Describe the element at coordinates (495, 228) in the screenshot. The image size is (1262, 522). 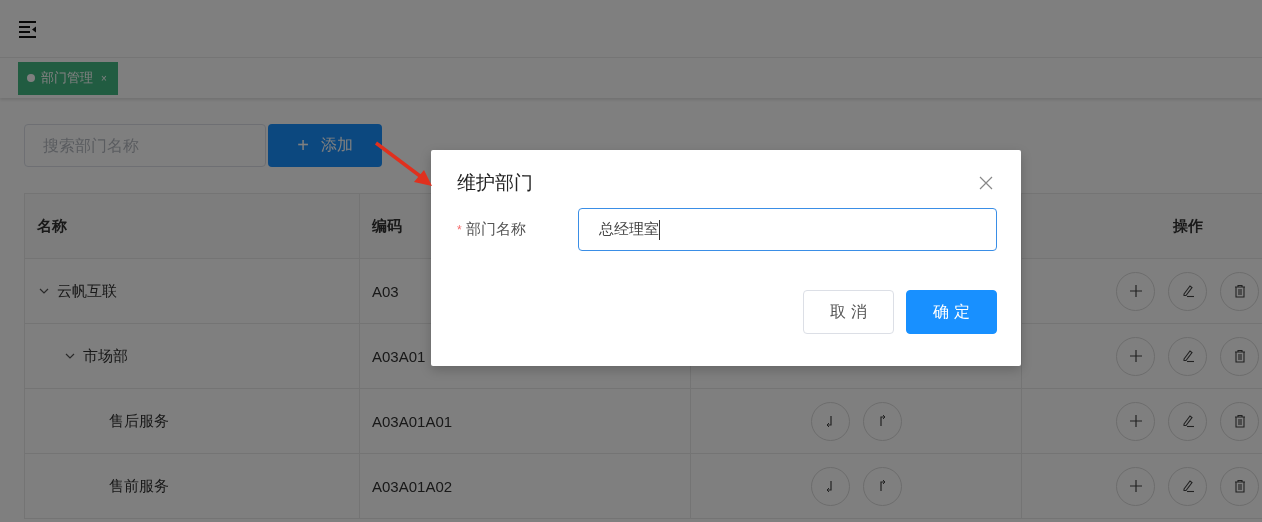
I see `field-label: 部门名称` at that location.